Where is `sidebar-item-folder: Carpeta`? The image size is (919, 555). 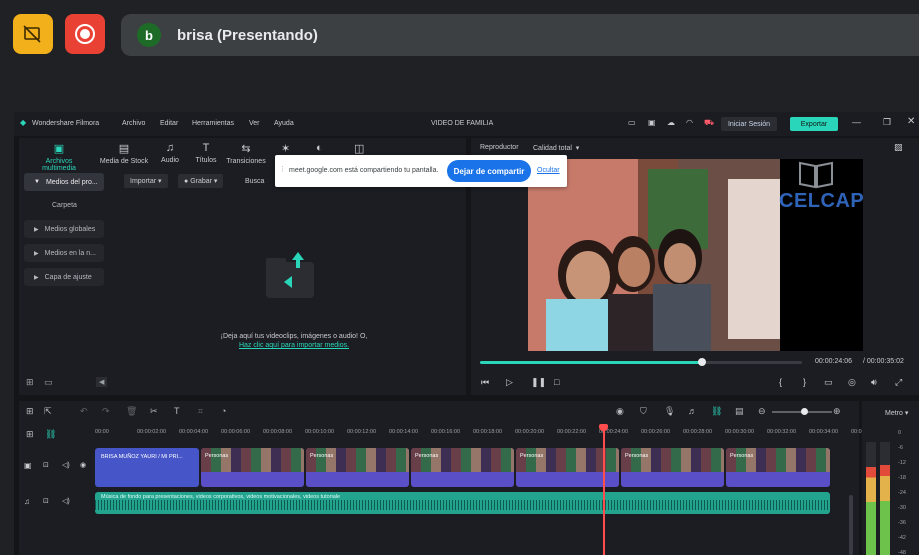 sidebar-item-folder: Carpeta is located at coordinates (64, 205).